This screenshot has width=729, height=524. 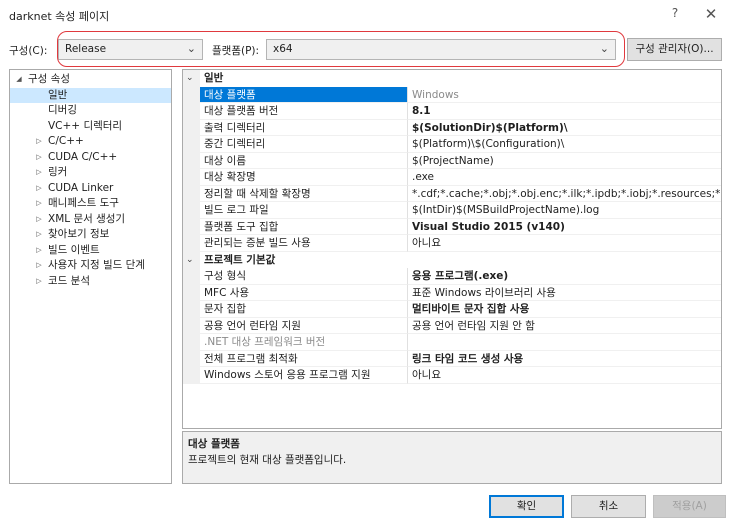 I want to click on cancel-button: 취소, so click(x=608, y=506).